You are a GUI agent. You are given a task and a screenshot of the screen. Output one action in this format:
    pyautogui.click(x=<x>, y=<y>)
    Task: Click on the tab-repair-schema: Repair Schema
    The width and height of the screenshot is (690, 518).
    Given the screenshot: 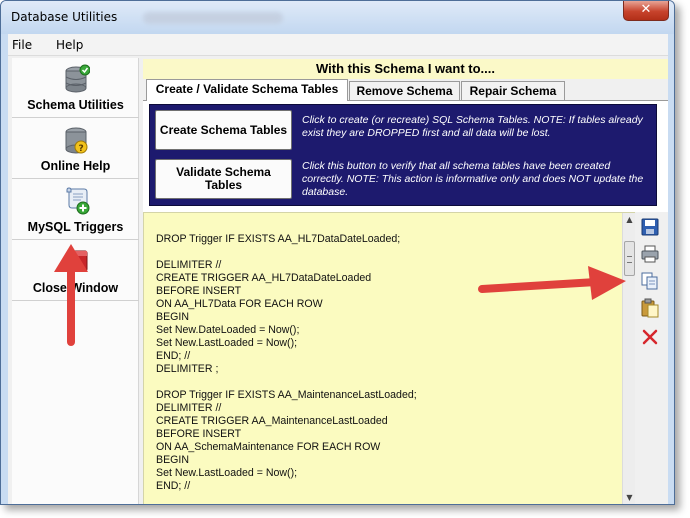 What is the action you would take?
    pyautogui.click(x=513, y=90)
    